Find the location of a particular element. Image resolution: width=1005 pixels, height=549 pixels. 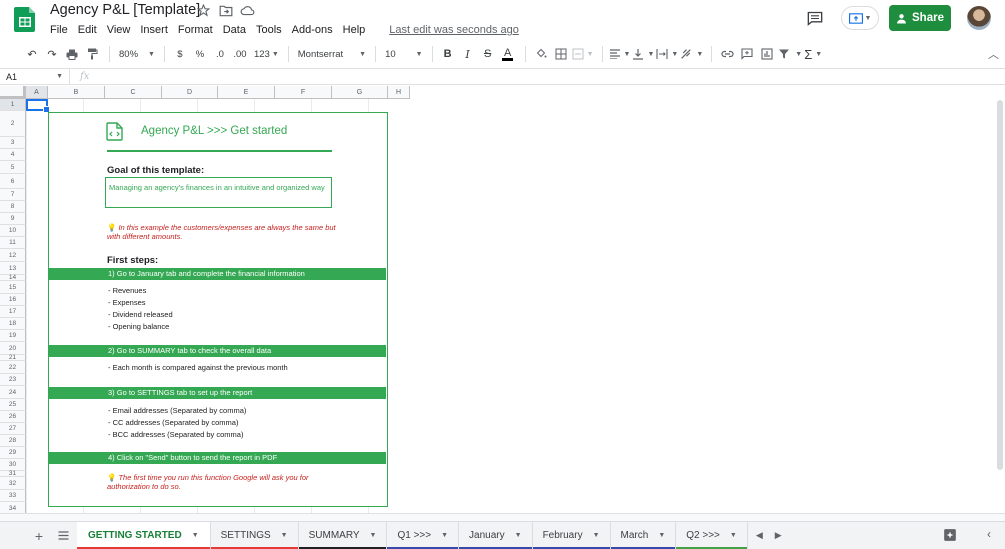

row-header: 1 is located at coordinates (13, 105).